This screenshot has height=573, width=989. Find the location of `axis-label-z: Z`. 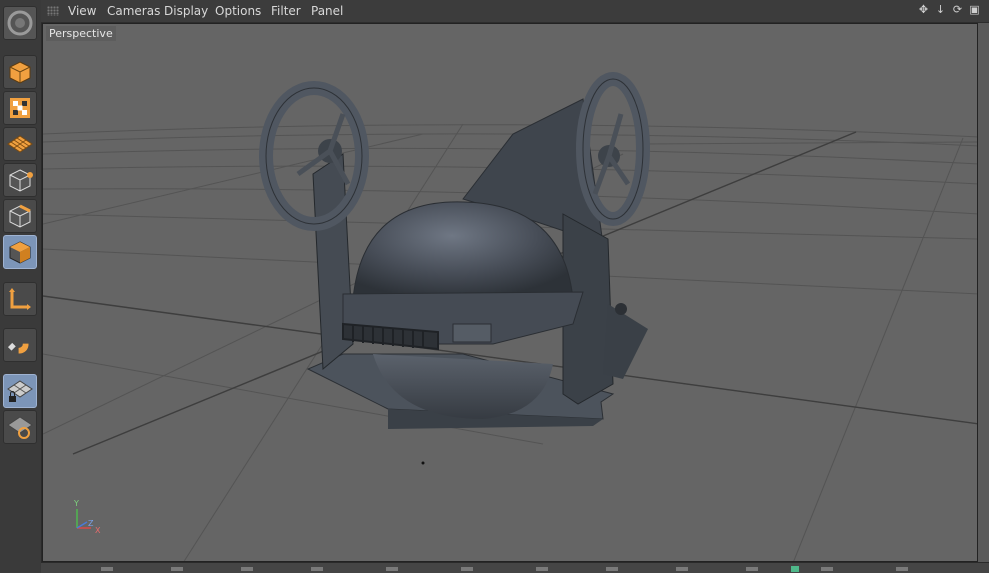

axis-label-z: Z is located at coordinates (91, 523).